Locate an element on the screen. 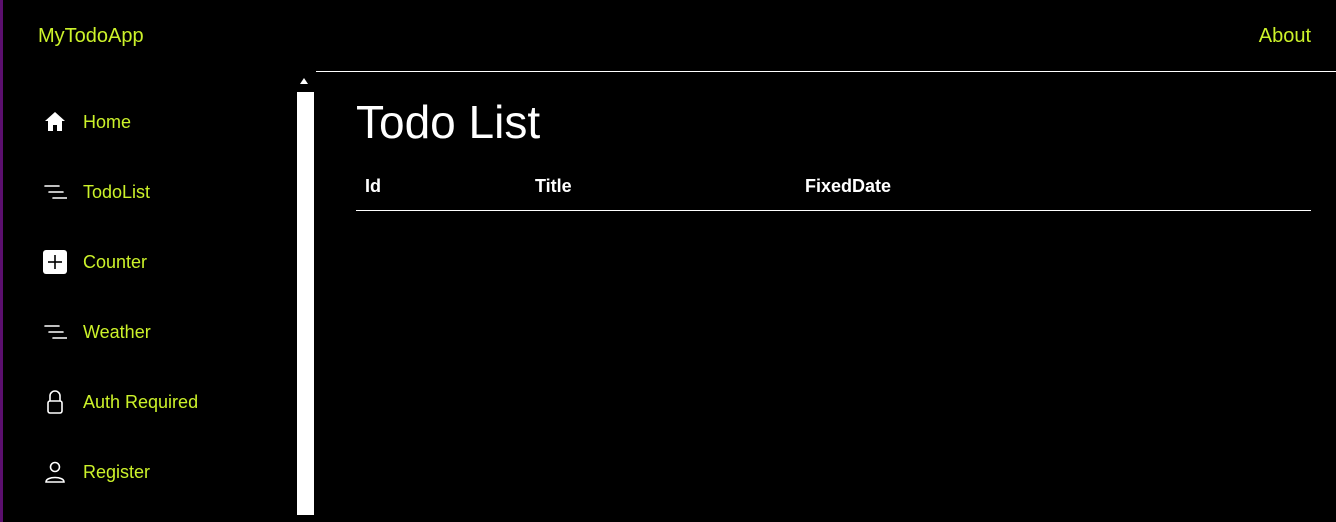  sidebar-item-todolist: TodoList is located at coordinates (150, 192).